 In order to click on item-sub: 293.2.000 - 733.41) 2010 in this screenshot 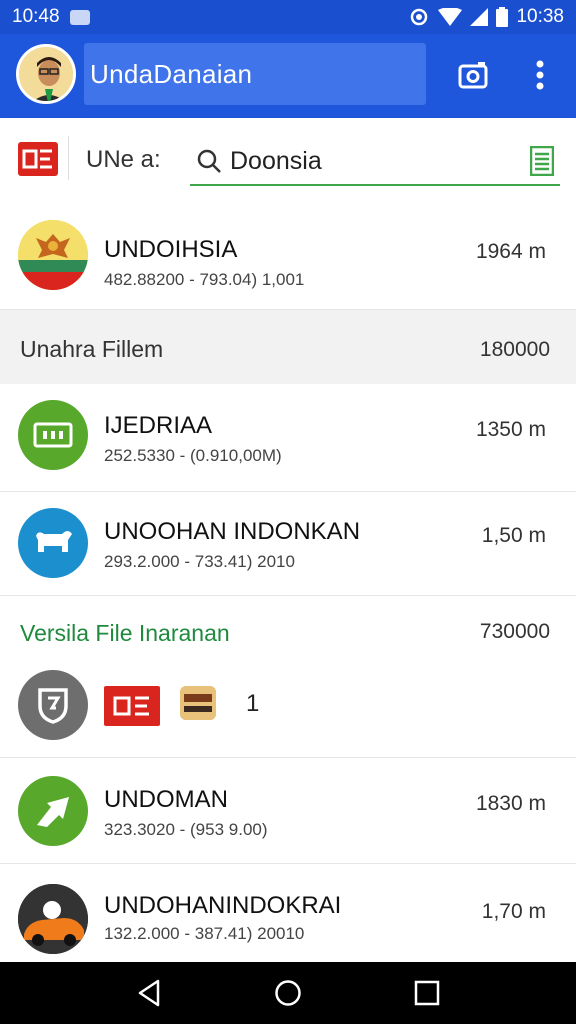, I will do `click(199, 561)`.